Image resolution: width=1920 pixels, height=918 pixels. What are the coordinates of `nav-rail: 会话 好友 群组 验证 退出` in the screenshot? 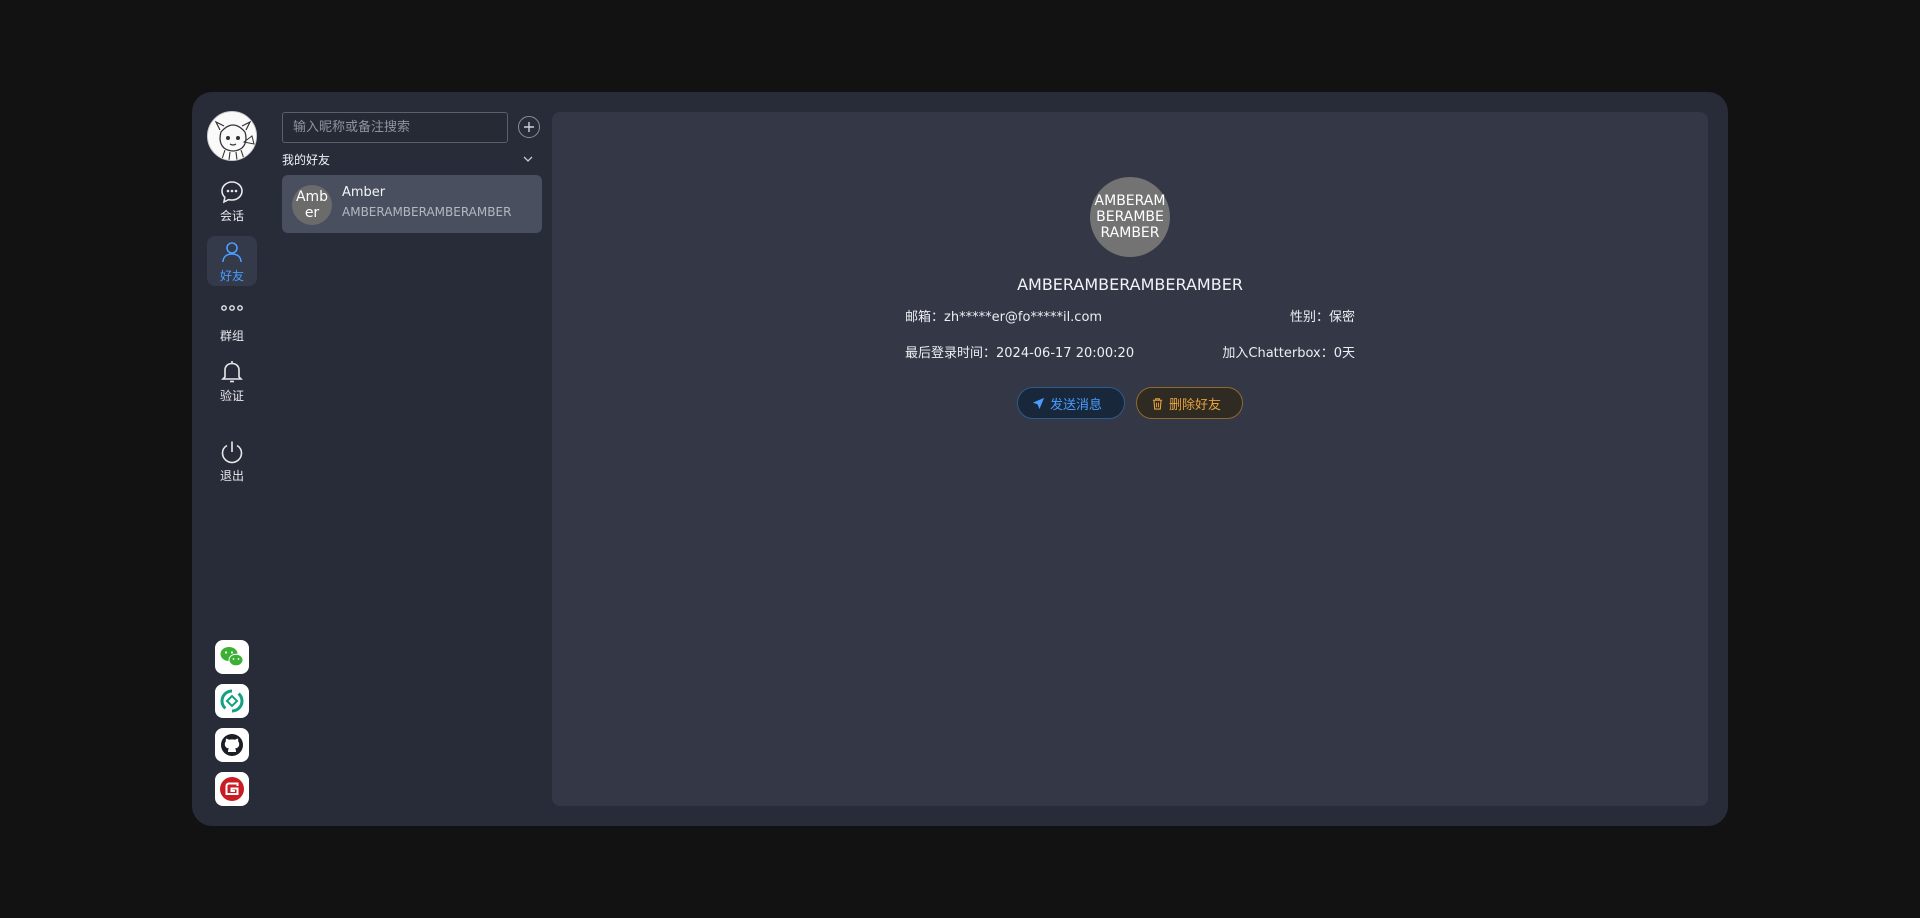 It's located at (232, 459).